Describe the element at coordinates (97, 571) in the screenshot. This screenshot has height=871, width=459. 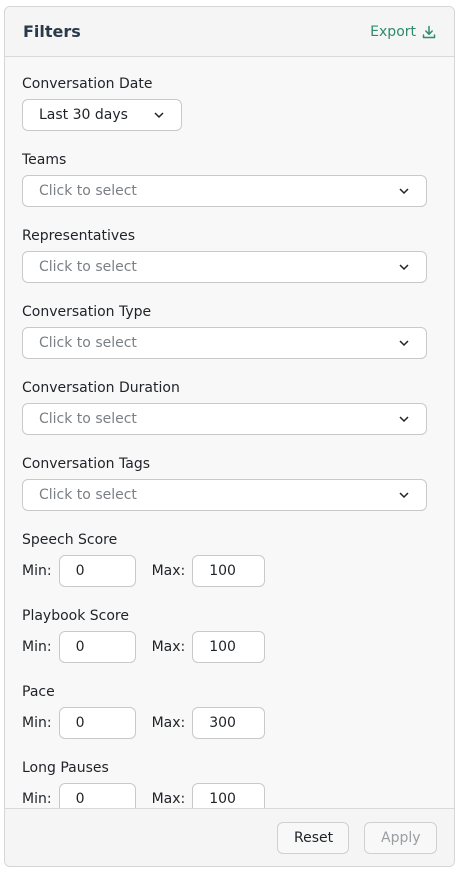
I see `speech-score-min-input` at that location.